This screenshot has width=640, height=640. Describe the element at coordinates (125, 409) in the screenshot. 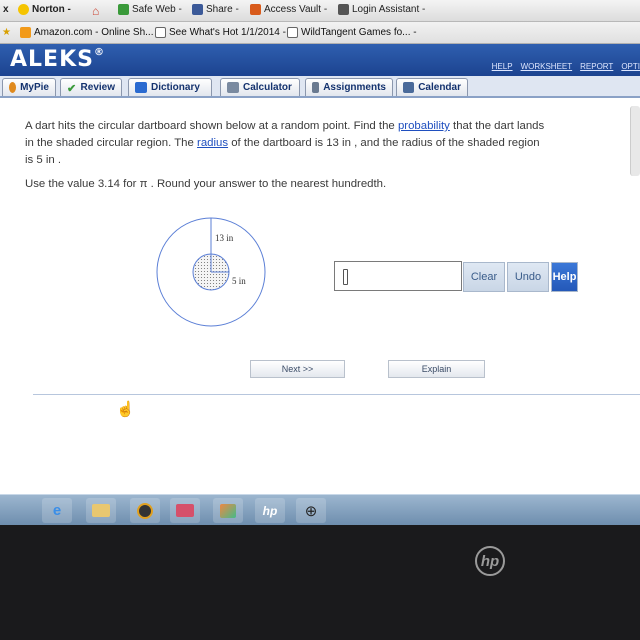

I see `hand-cursor-icon: ☝` at that location.